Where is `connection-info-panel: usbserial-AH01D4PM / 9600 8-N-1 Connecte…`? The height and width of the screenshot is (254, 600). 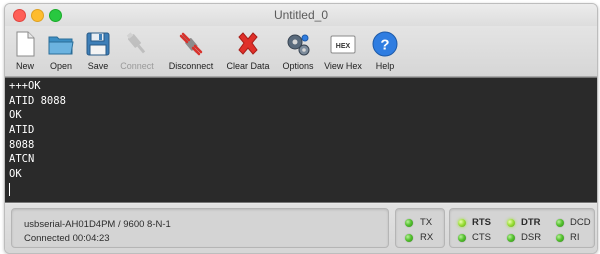
connection-info-panel: usbserial-AH01D4PM / 9600 8-N-1 Connecte… is located at coordinates (200, 228).